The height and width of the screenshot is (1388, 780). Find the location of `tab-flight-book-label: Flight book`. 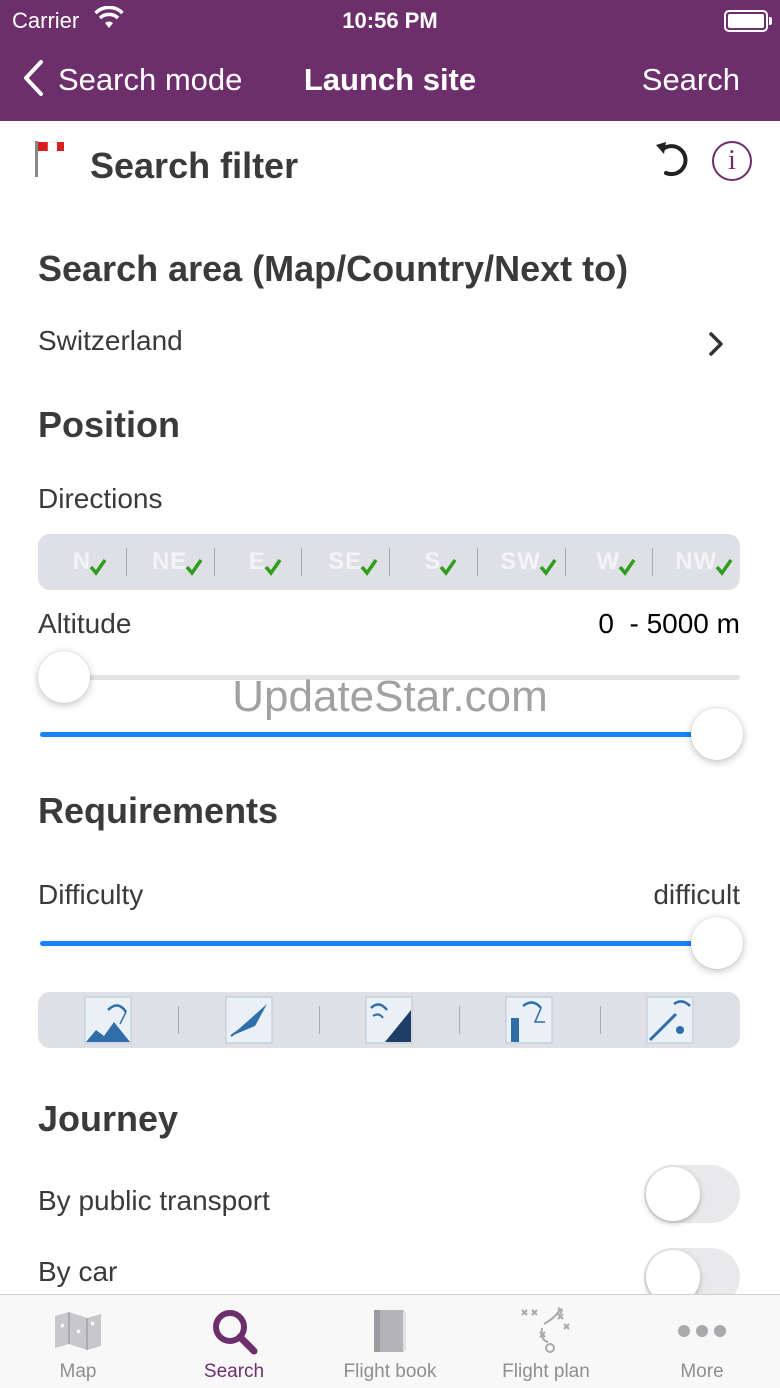

tab-flight-book-label: Flight book is located at coordinates (390, 1371).